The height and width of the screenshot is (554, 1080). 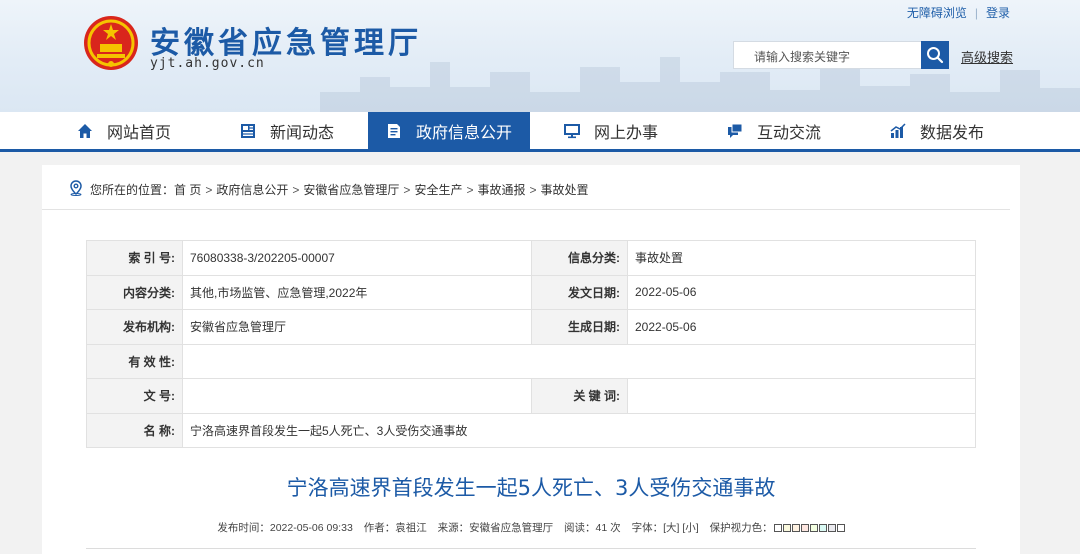 What do you see at coordinates (801, 292) in the screenshot?
I see `publish-date-value: 2022-05-06` at bounding box center [801, 292].